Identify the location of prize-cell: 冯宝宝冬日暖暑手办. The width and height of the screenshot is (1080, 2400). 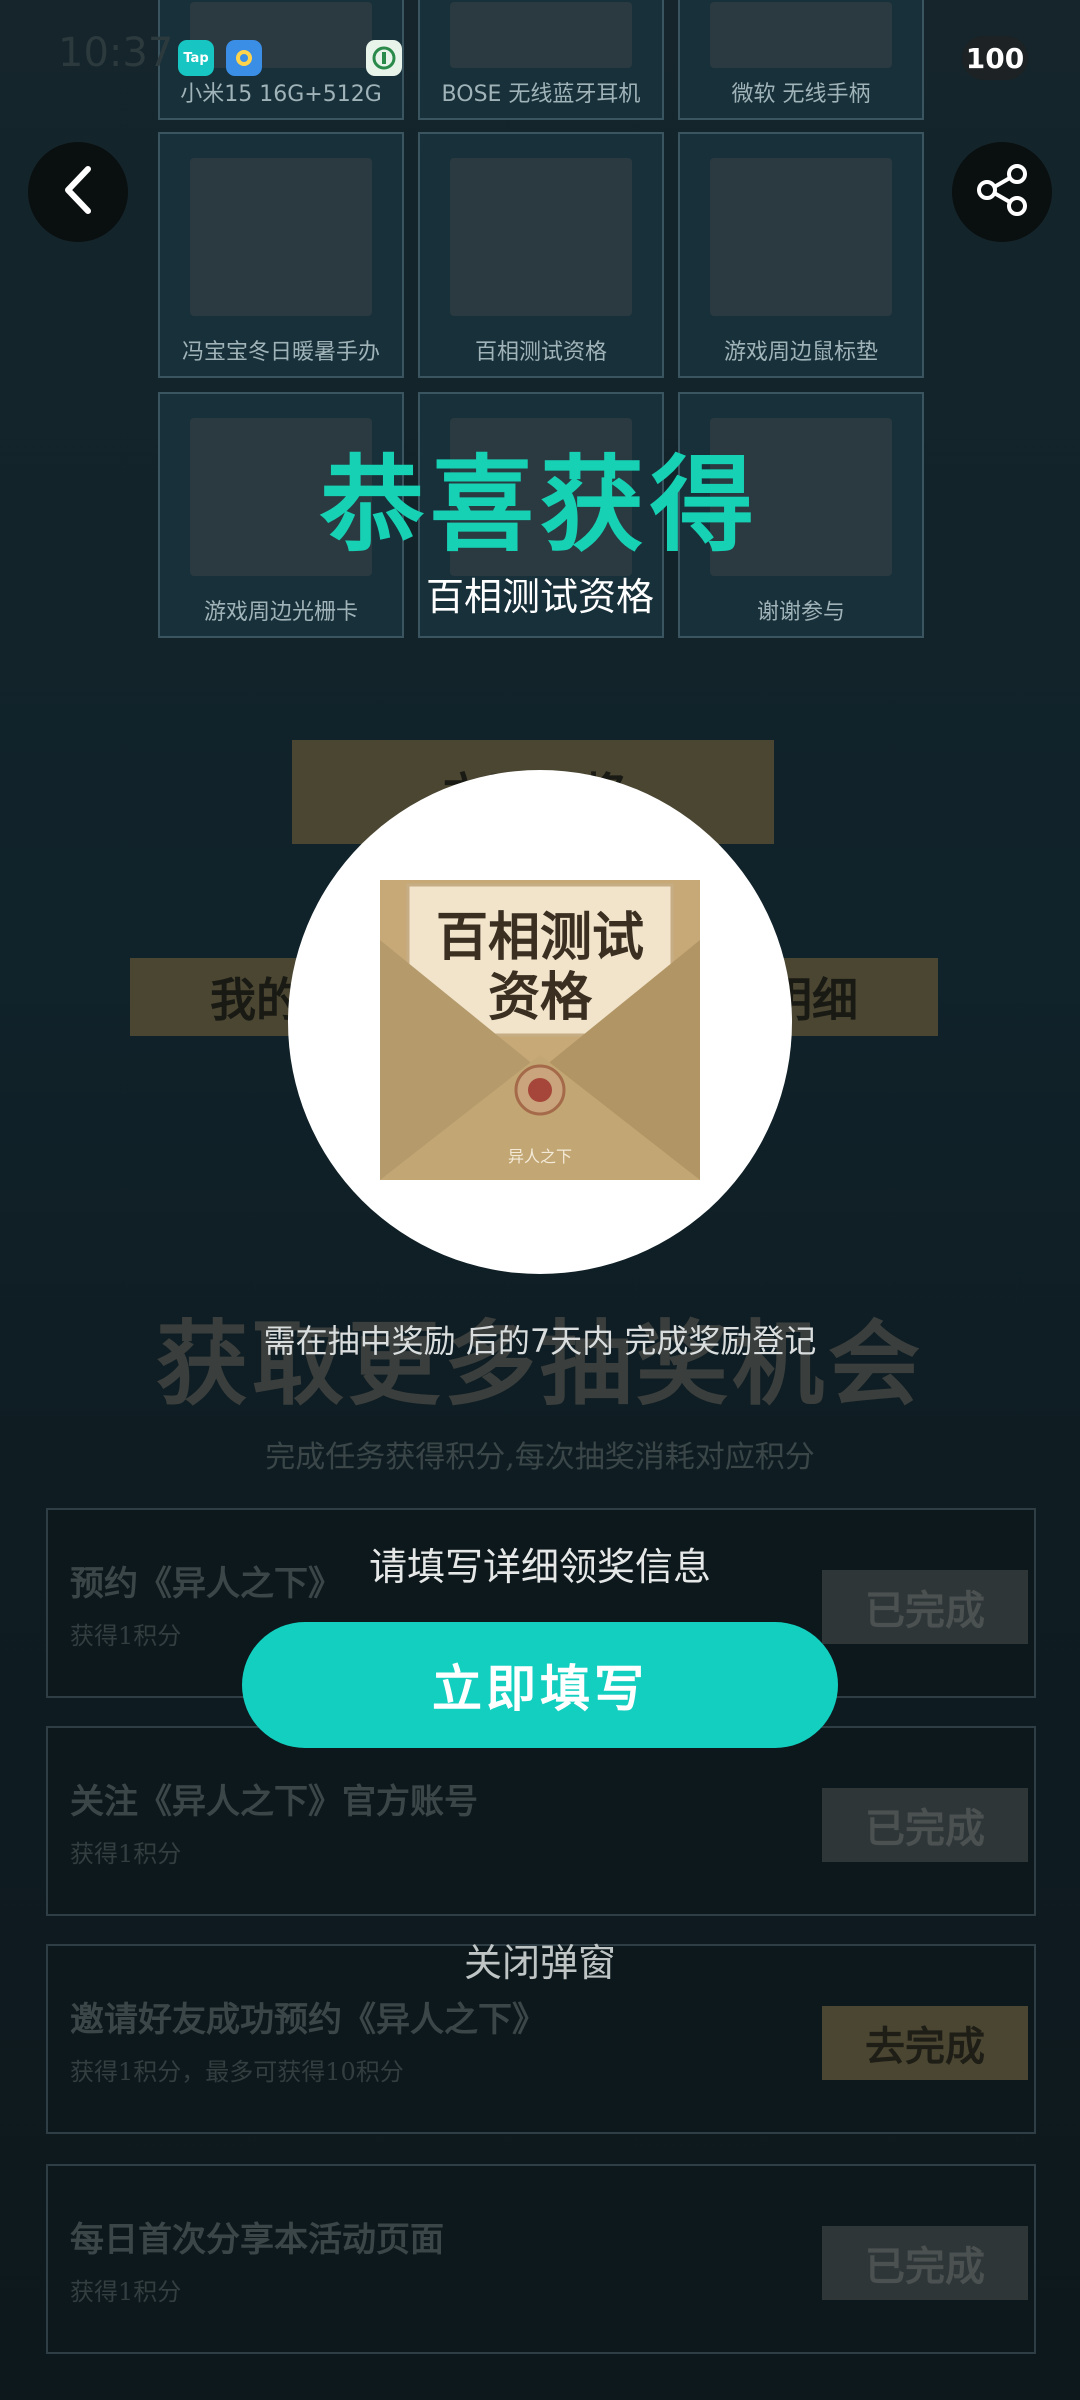
(281, 255).